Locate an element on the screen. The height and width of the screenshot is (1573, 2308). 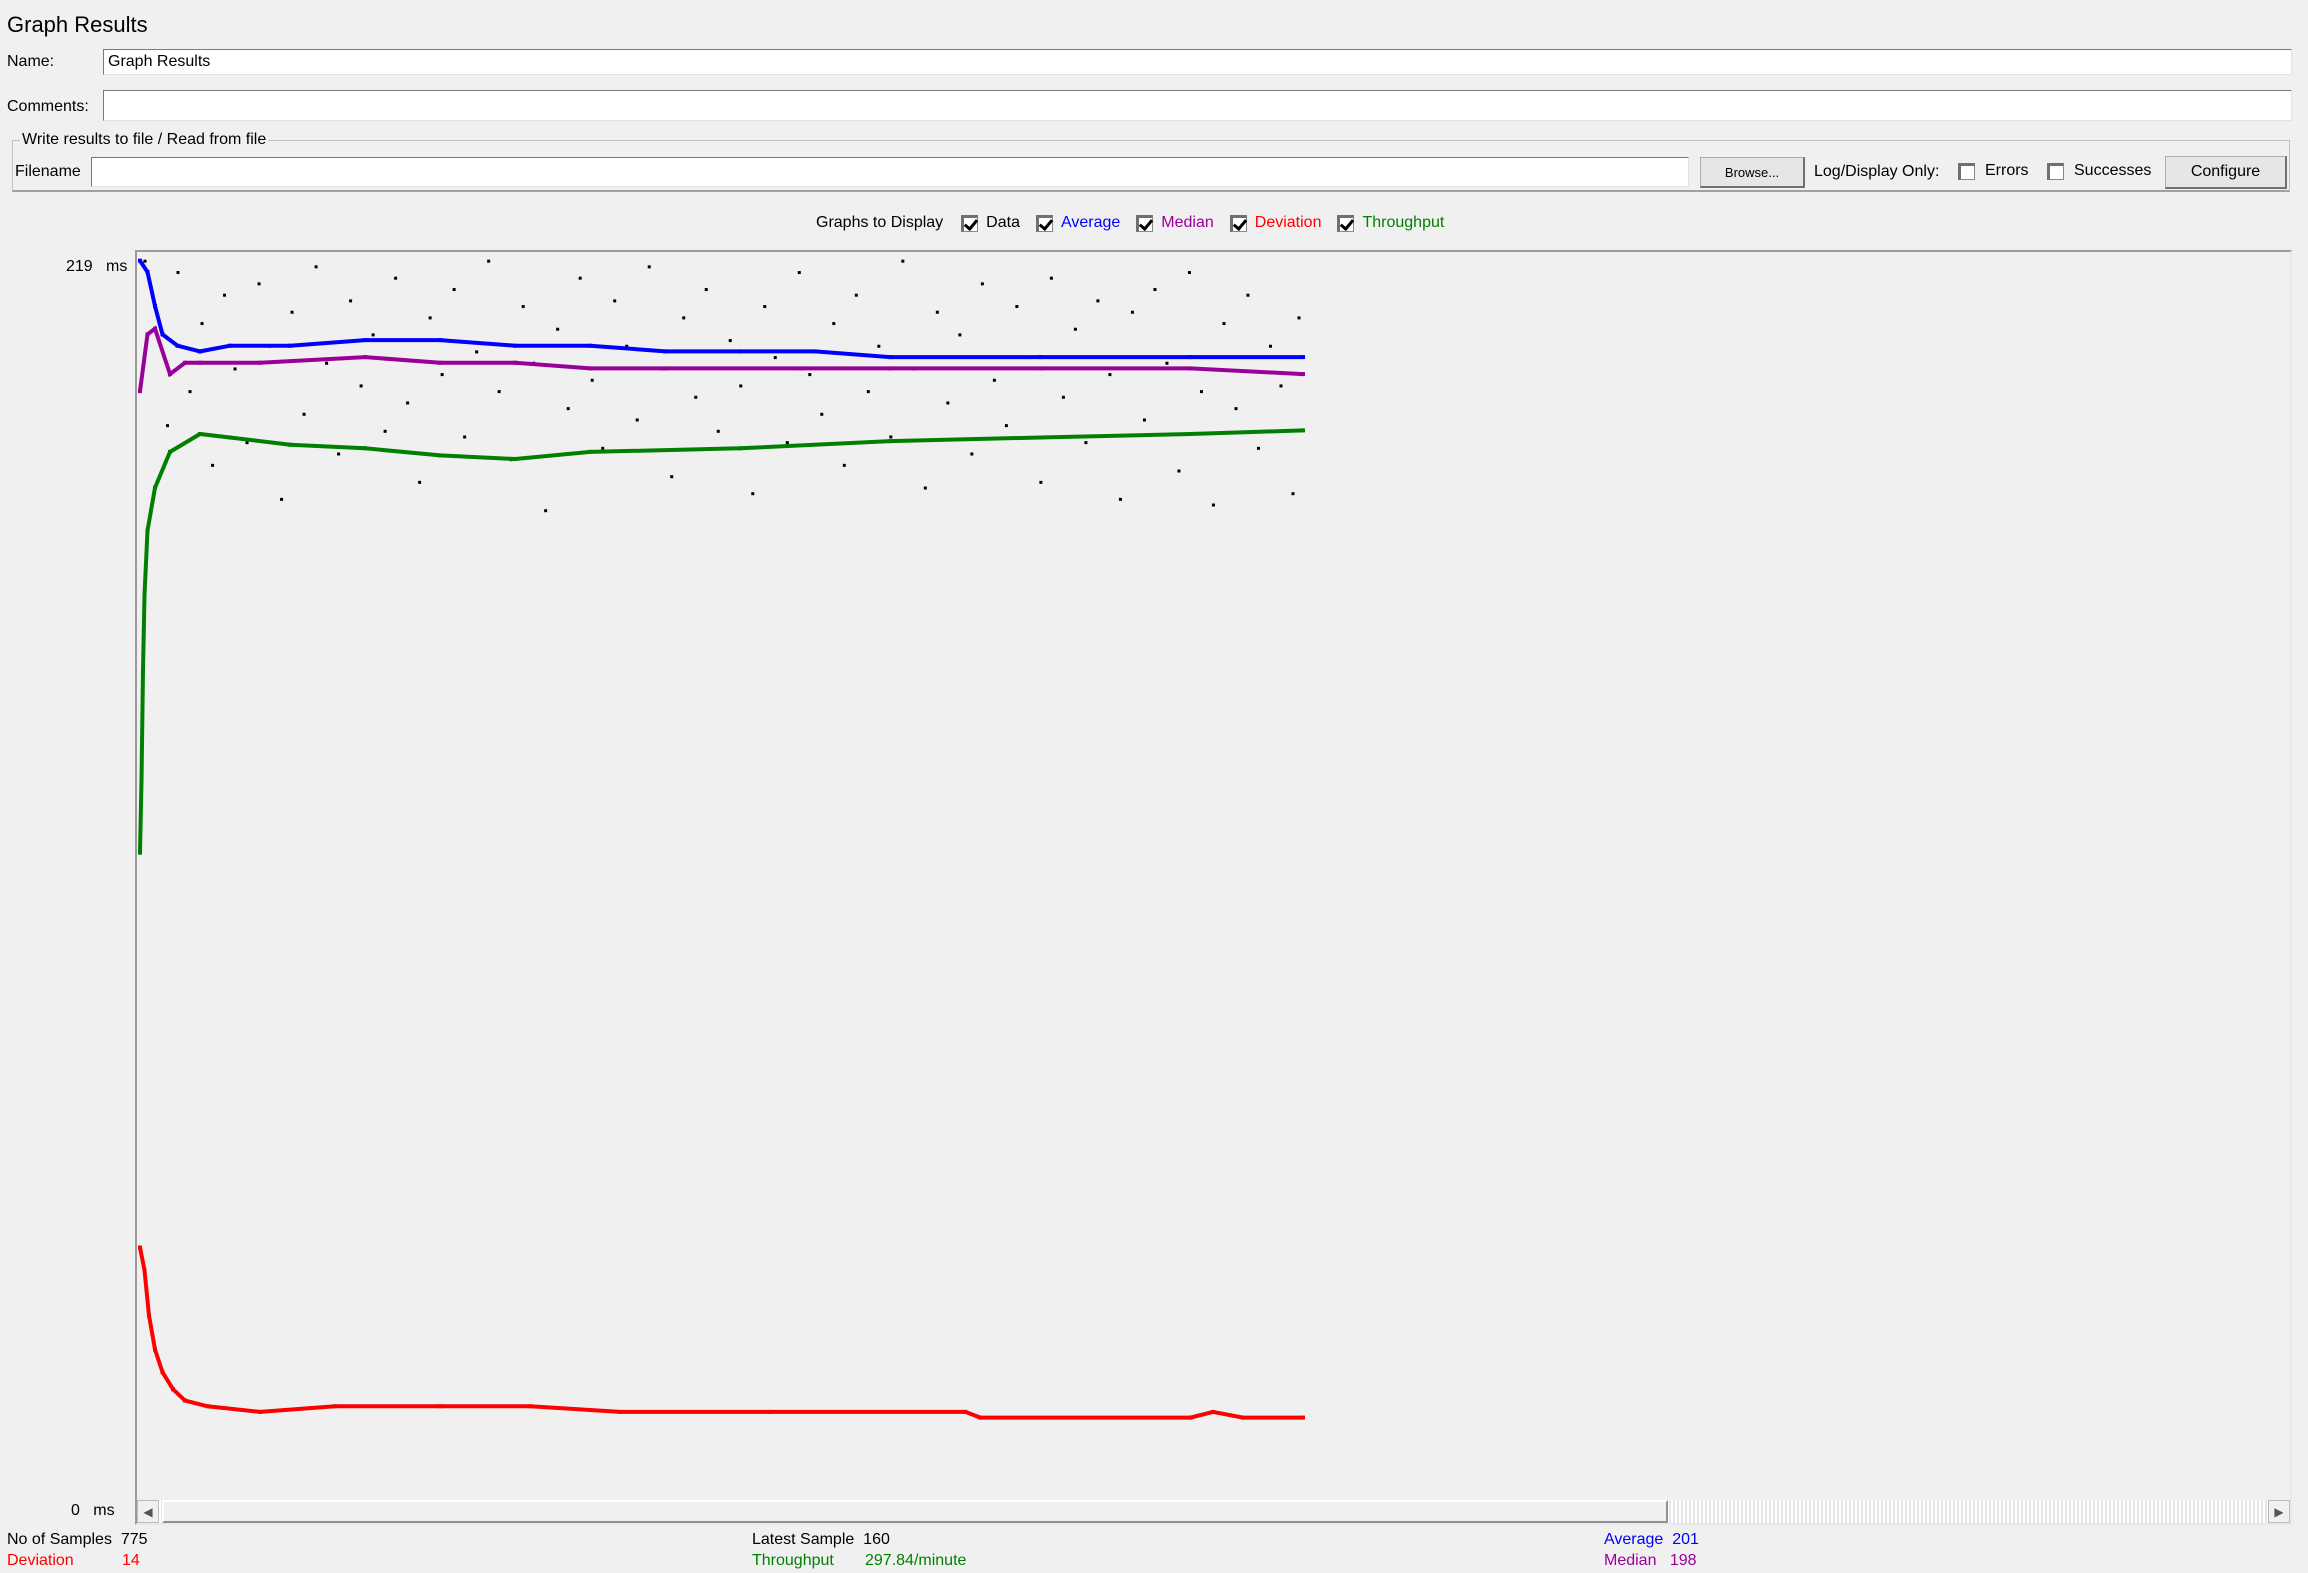
filename-label: Filename is located at coordinates (48, 171).